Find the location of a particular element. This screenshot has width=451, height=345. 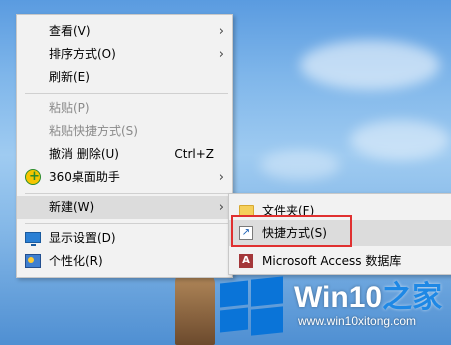

menu-item-sort-by: 排序方式(O) › is located at coordinates (124, 54).